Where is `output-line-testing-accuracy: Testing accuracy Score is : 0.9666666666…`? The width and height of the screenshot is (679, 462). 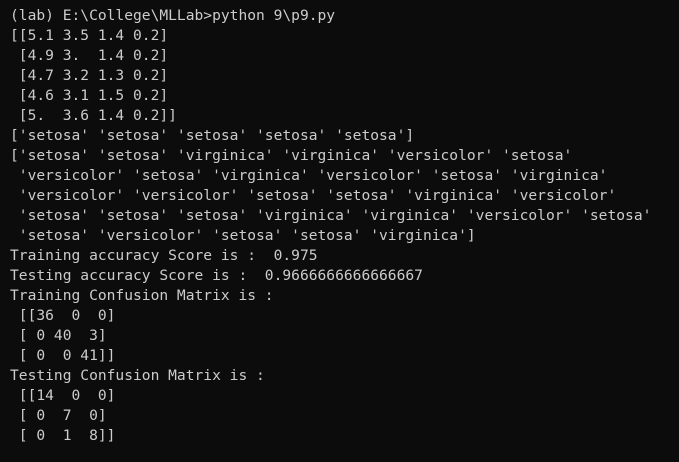
output-line-testing-accuracy: Testing accuracy Score is : 0.9666666666… is located at coordinates (216, 275).